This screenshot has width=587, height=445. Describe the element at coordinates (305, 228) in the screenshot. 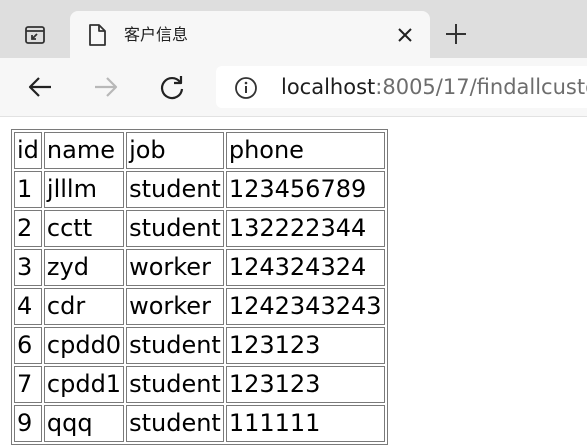

I see `cell-phone: 132222344` at that location.